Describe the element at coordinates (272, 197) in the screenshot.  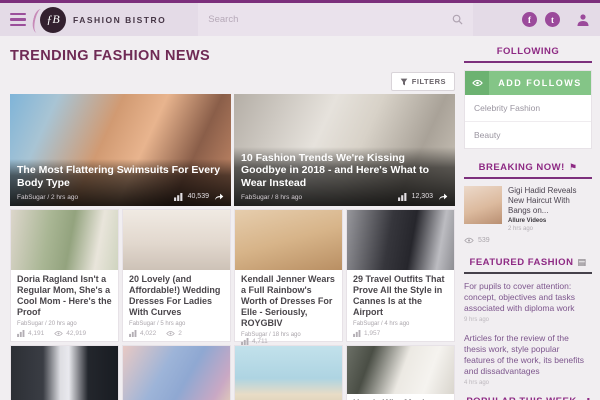
I see `article-byline: FabSugar / 8 hrs ago` at that location.